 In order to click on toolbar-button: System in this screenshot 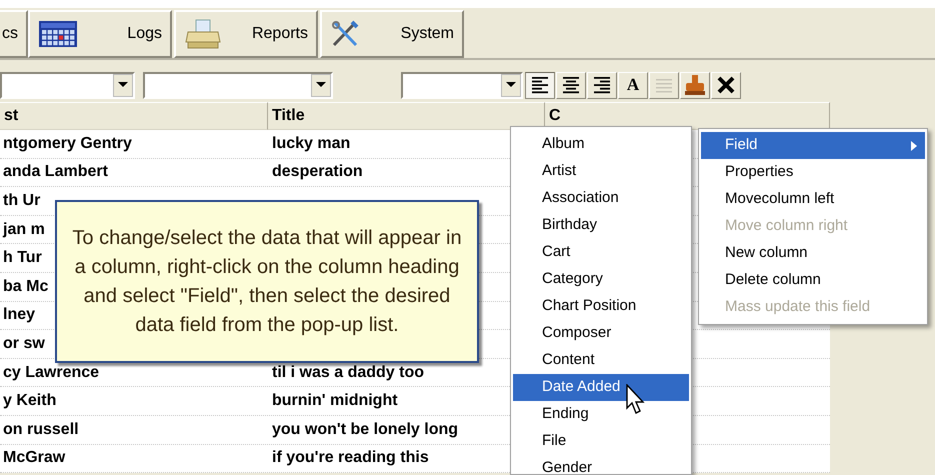, I will do `click(392, 34)`.